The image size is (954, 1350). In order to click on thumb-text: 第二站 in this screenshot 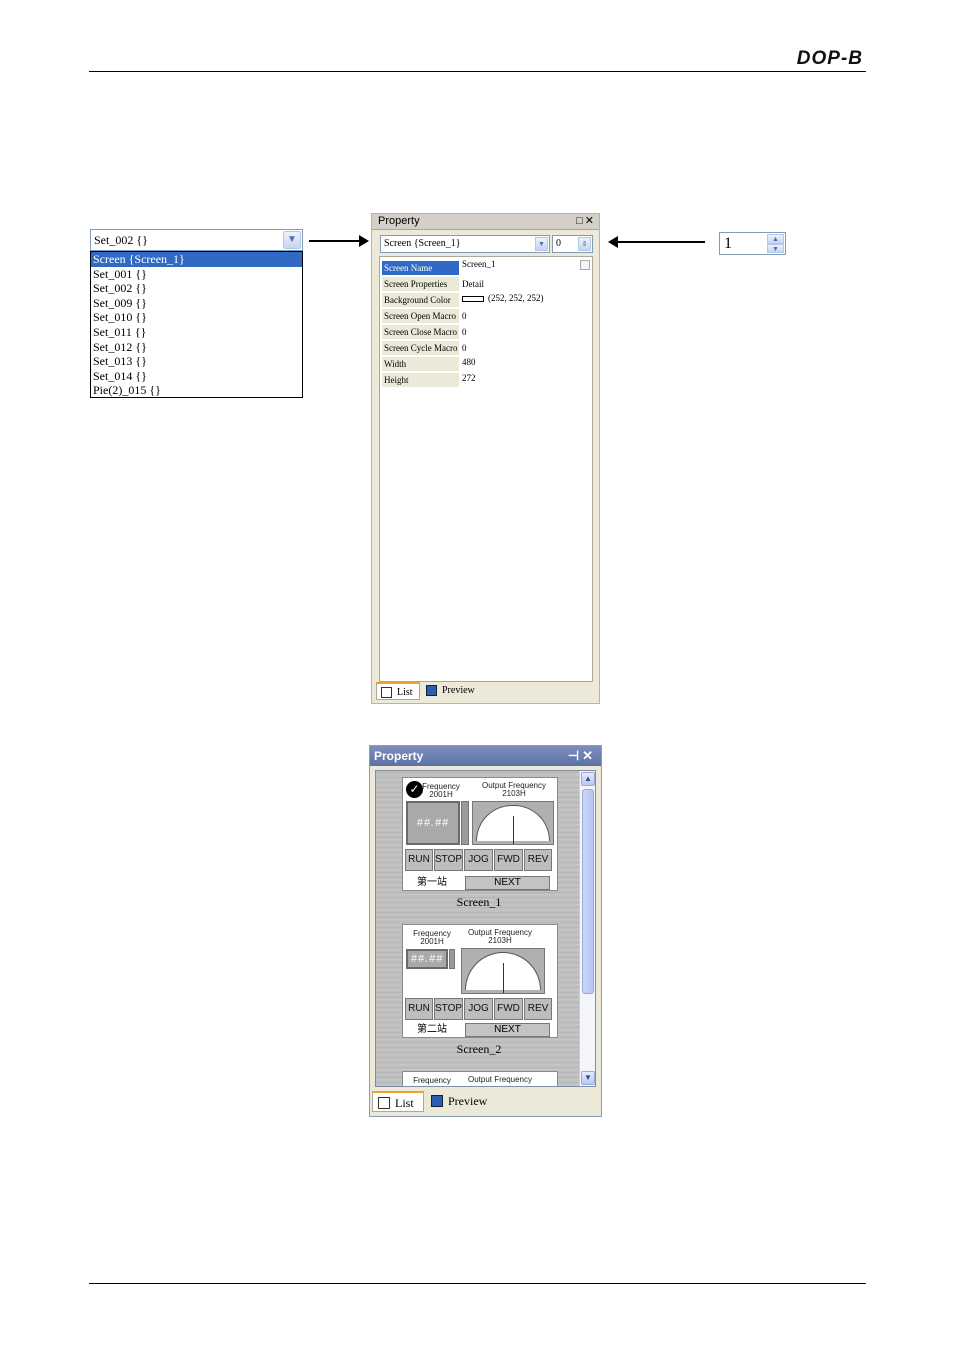, I will do `click(432, 1029)`.